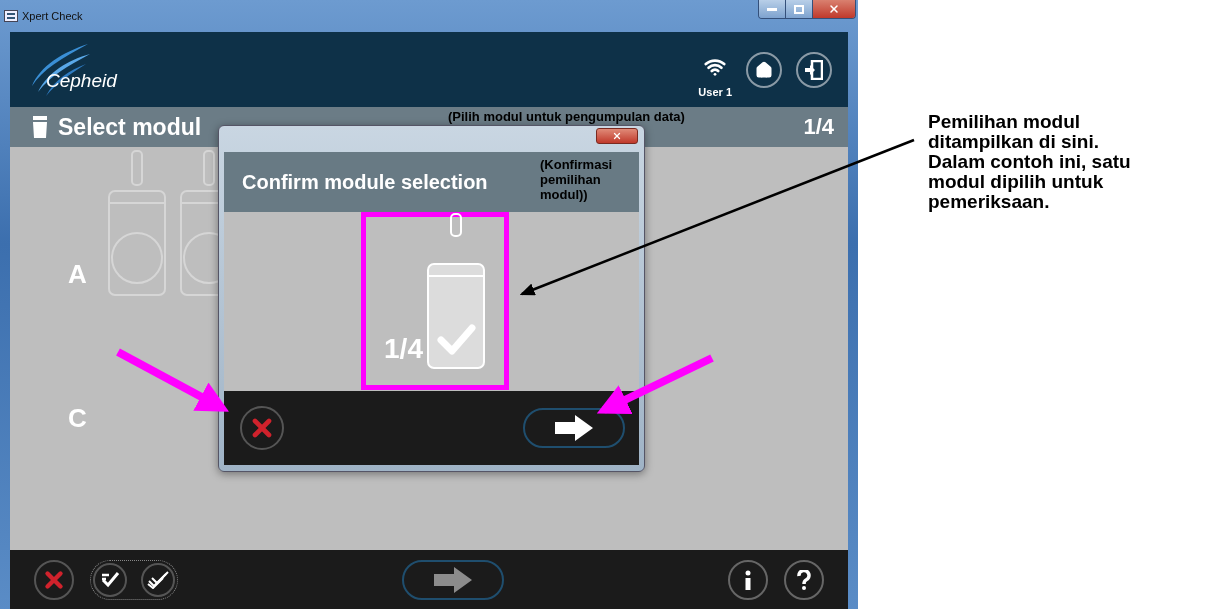 The image size is (1218, 609). What do you see at coordinates (818, 127) in the screenshot?
I see `page-counter: 1/4` at bounding box center [818, 127].